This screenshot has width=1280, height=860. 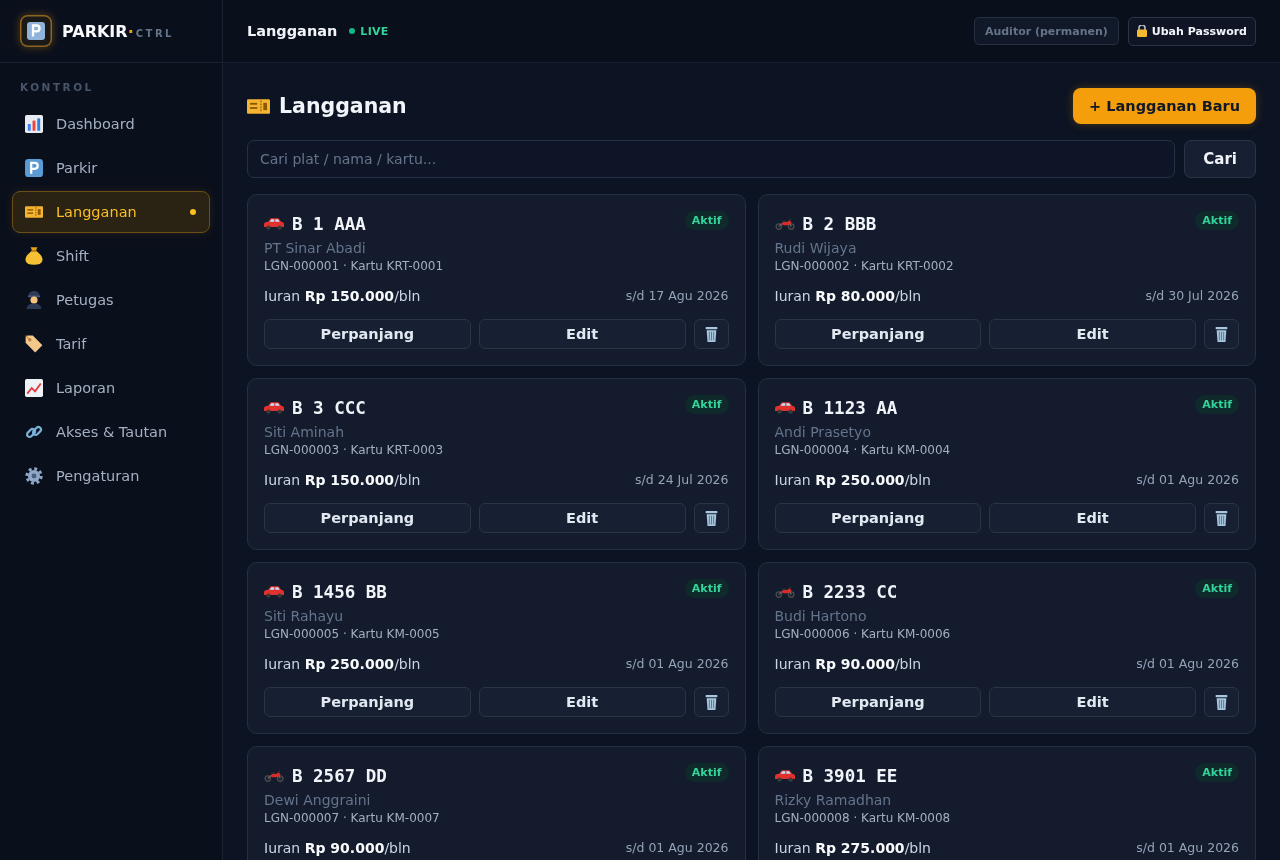 I want to click on owner-name: Dewi Anggraini, so click(x=318, y=800).